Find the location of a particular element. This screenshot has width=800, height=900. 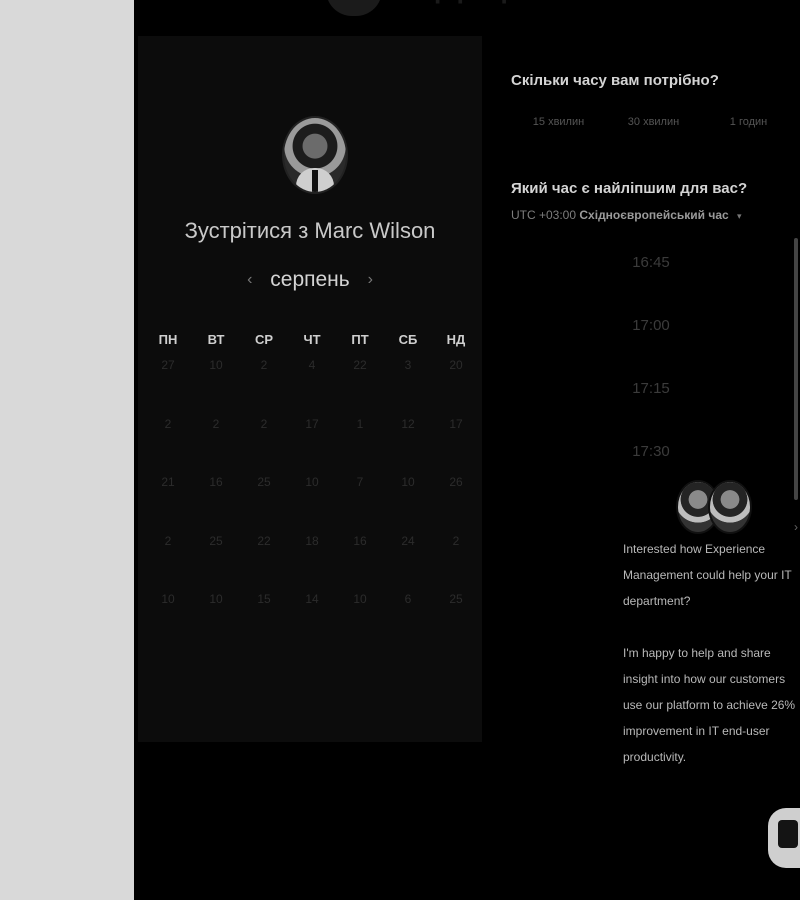

timezone-select: UTC +03:00 Східноєвропейський час ▾ is located at coordinates (626, 215).